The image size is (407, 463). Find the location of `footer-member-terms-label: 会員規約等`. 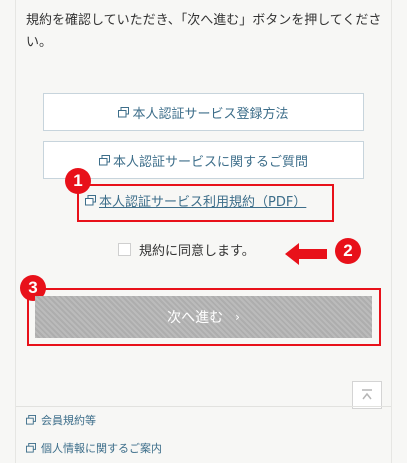

footer-member-terms-label: 会員規約等 is located at coordinates (68, 420).